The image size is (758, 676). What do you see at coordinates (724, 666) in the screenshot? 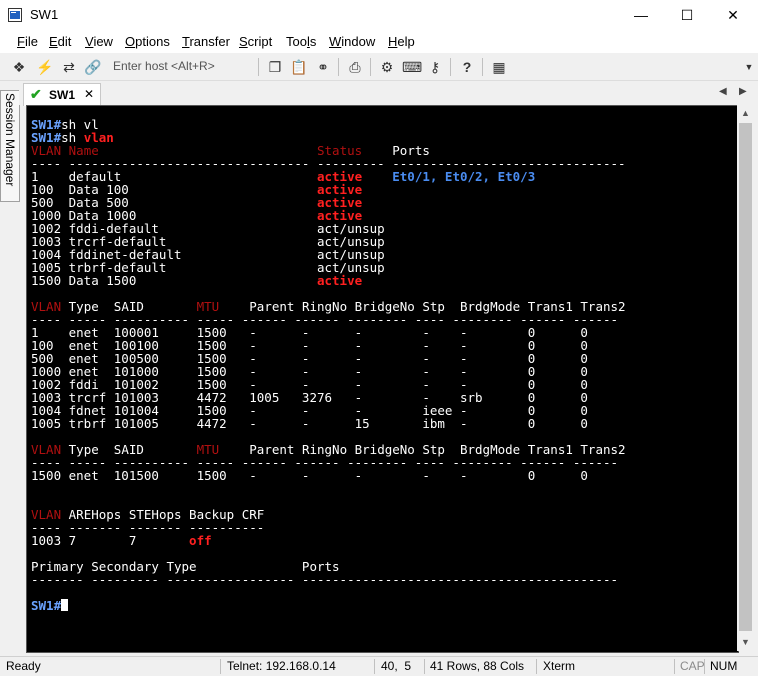
I see `status-num-lock: NUM` at bounding box center [724, 666].